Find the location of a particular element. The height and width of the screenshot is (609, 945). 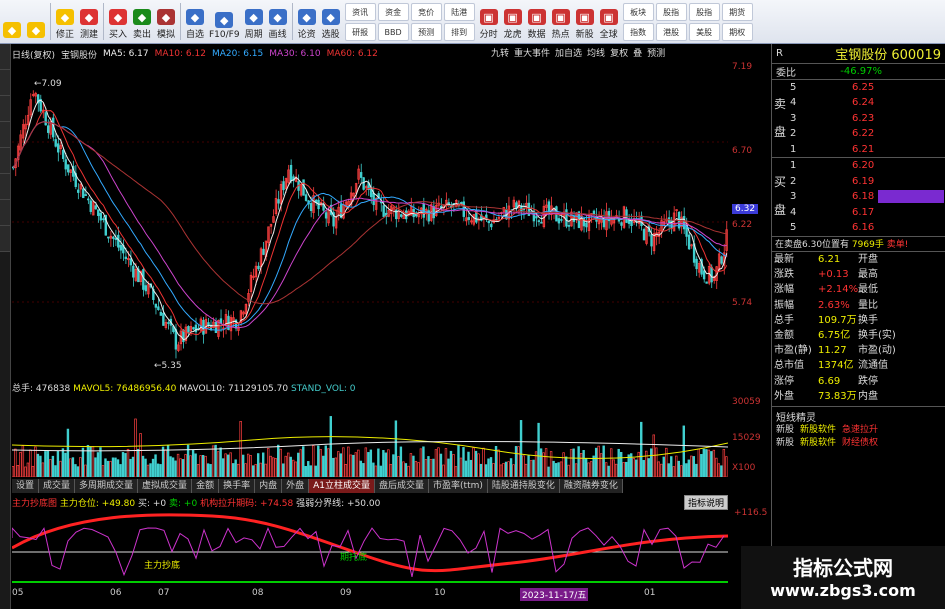

left-vertical-tabs is located at coordinates (5, 326).